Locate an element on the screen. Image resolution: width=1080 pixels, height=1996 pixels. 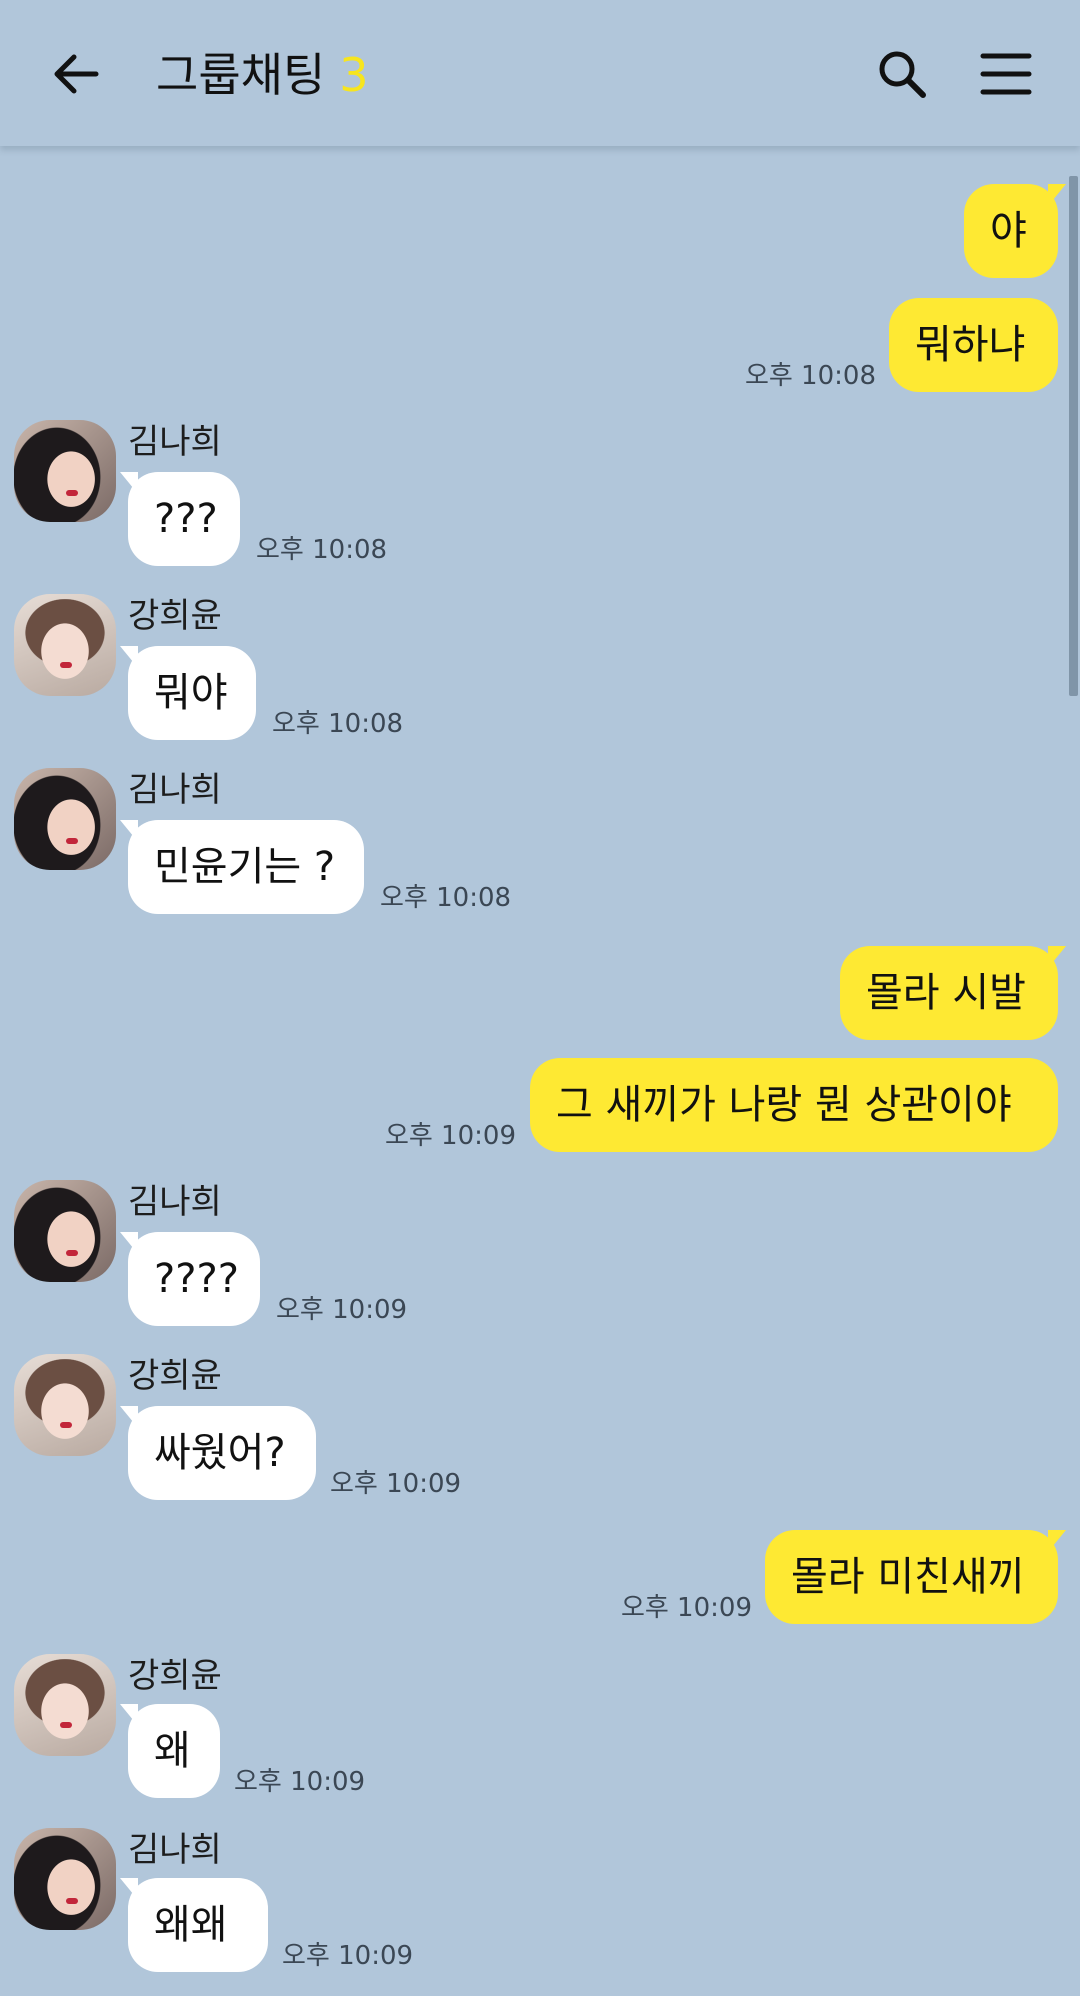
other-message-bubble: 민윤기는 ? is located at coordinates (242, 867).